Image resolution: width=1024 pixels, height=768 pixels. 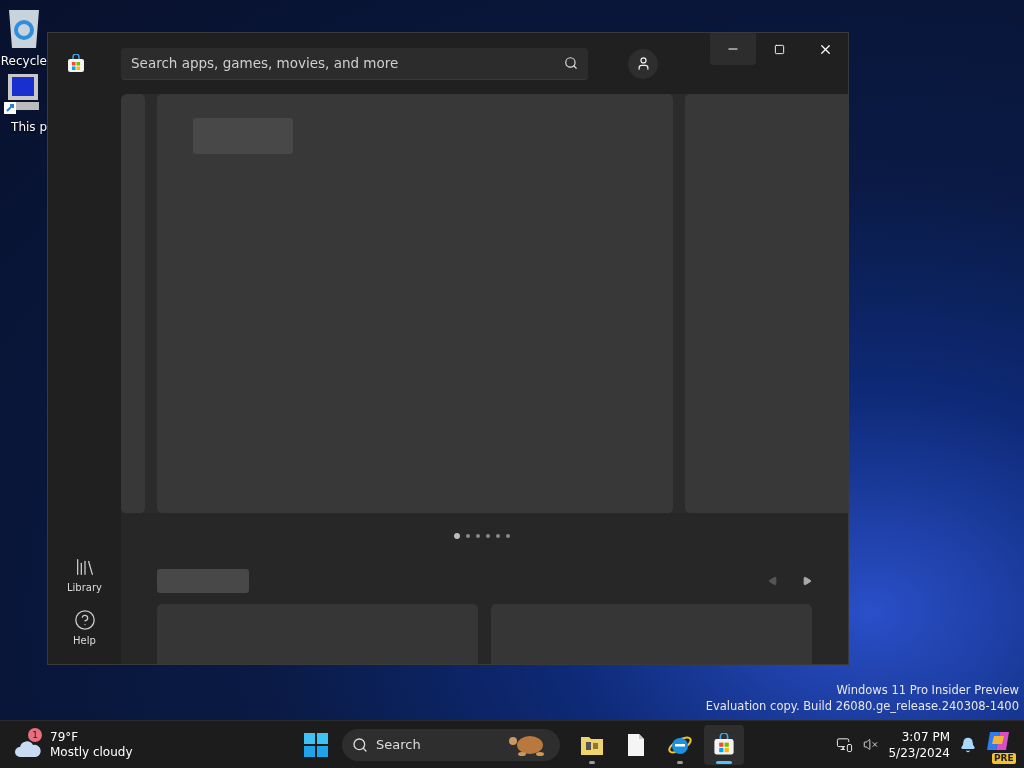 What do you see at coordinates (23, 61) in the screenshot?
I see `desktop-icon-label: Recycle` at bounding box center [23, 61].